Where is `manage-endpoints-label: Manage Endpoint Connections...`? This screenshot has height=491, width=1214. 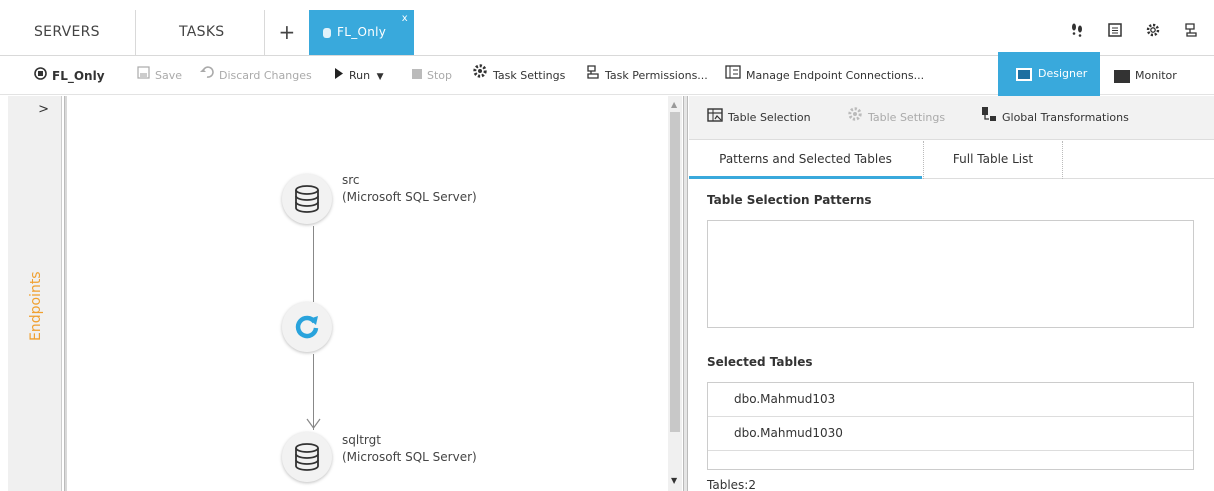
manage-endpoints-label: Manage Endpoint Connections... is located at coordinates (835, 75).